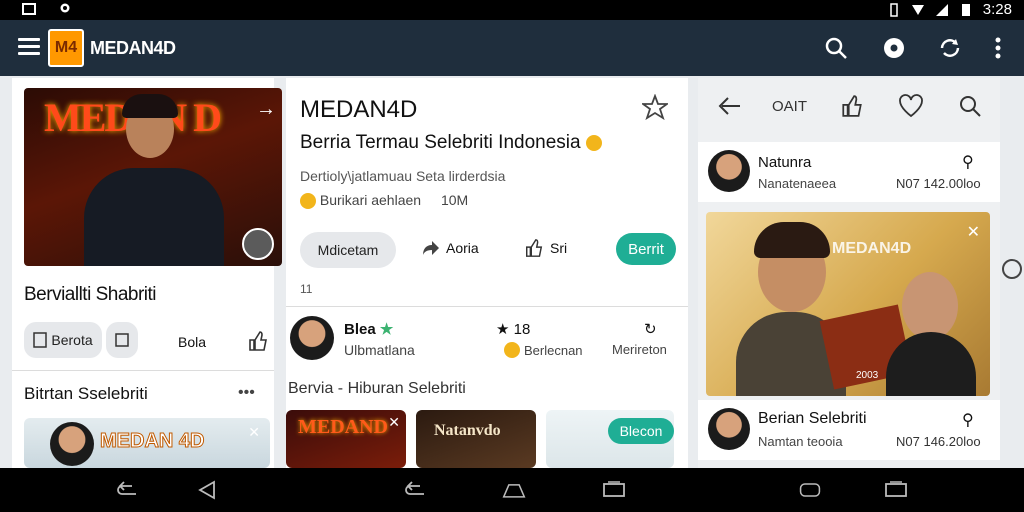 Image resolution: width=1024 pixels, height=512 pixels. Describe the element at coordinates (208, 490) in the screenshot. I see `triangle-back-icon` at that location.